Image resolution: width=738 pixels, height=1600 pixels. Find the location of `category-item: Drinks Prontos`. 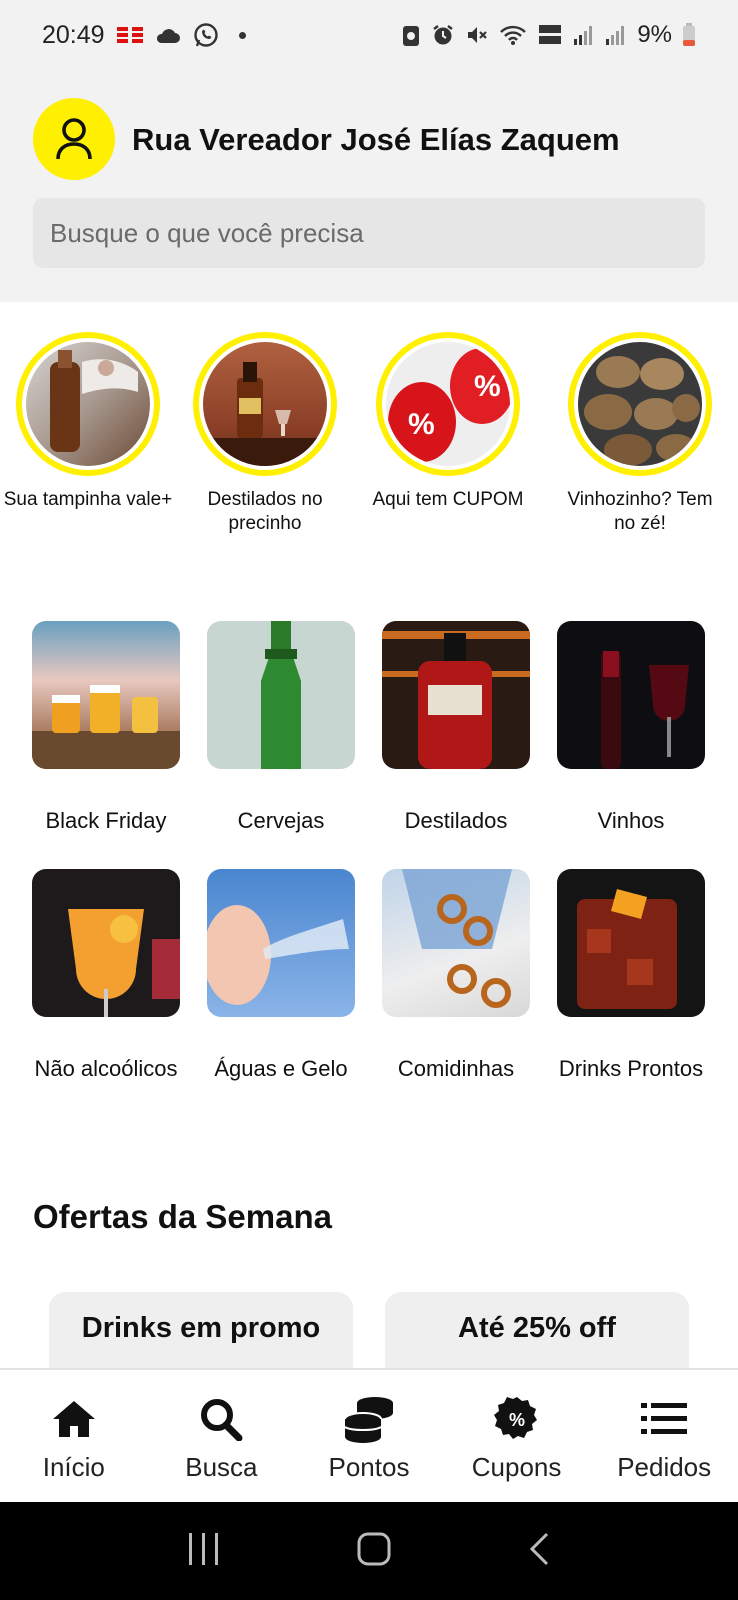

category-item: Drinks Prontos is located at coordinates (631, 976).